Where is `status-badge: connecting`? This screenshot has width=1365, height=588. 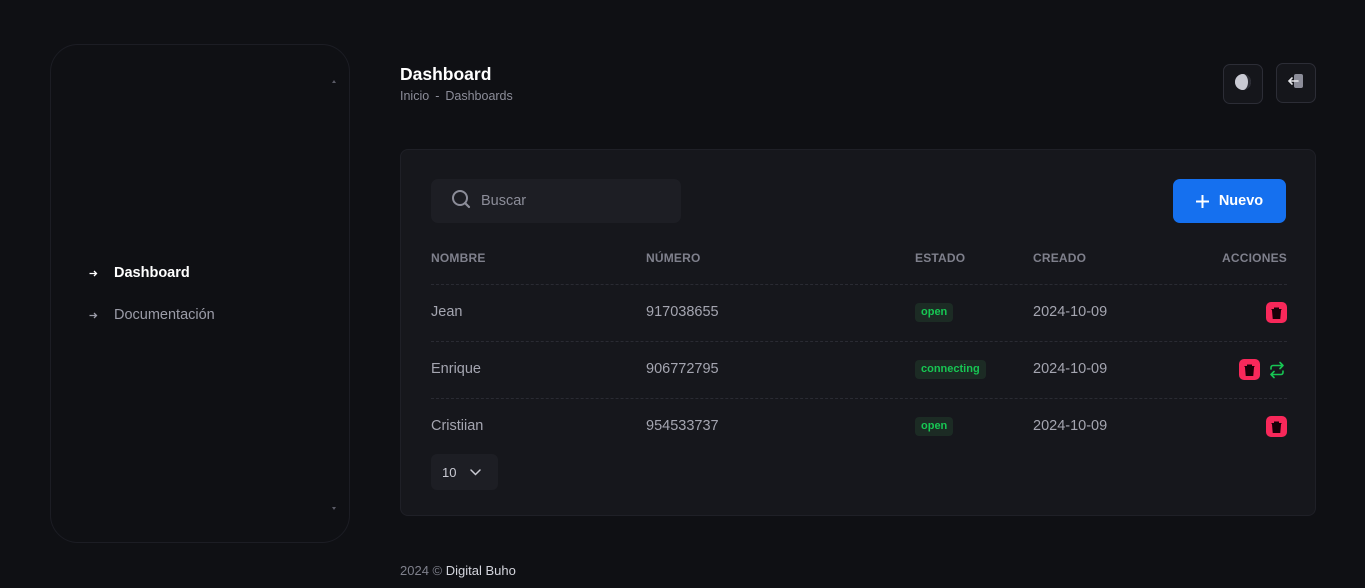
status-badge: connecting is located at coordinates (950, 369).